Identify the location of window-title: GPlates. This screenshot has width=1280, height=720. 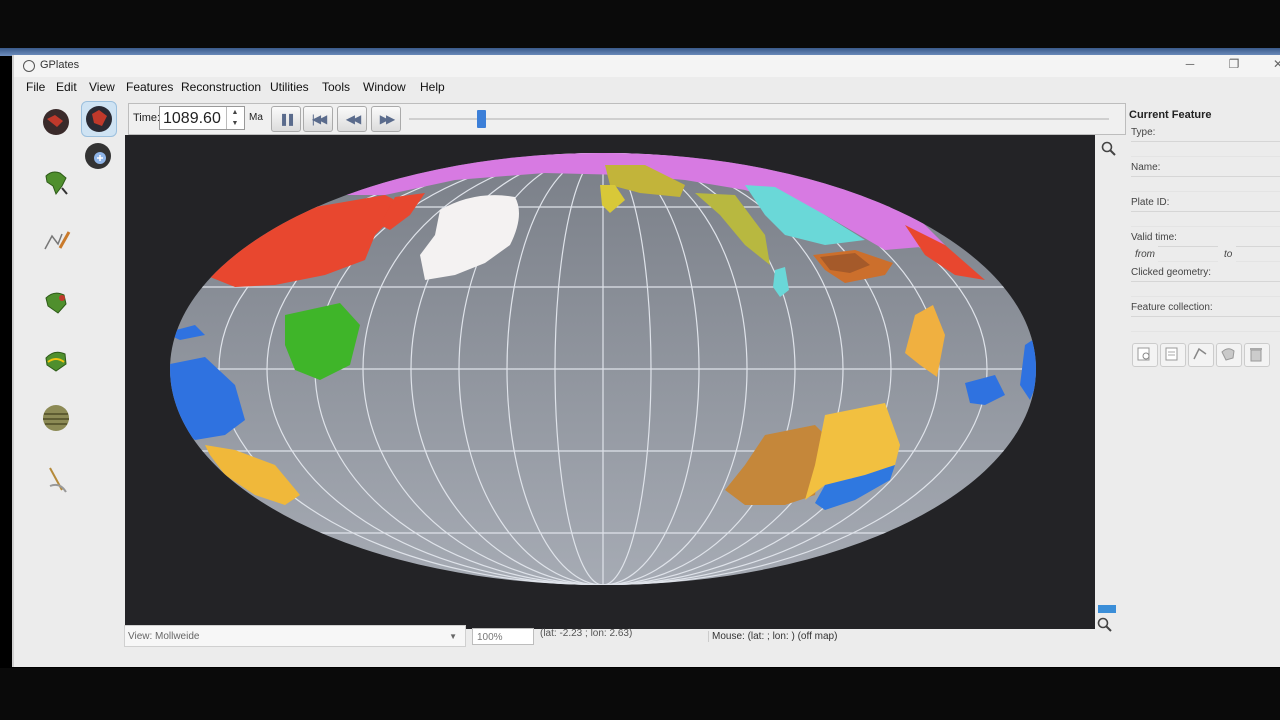
(60, 65).